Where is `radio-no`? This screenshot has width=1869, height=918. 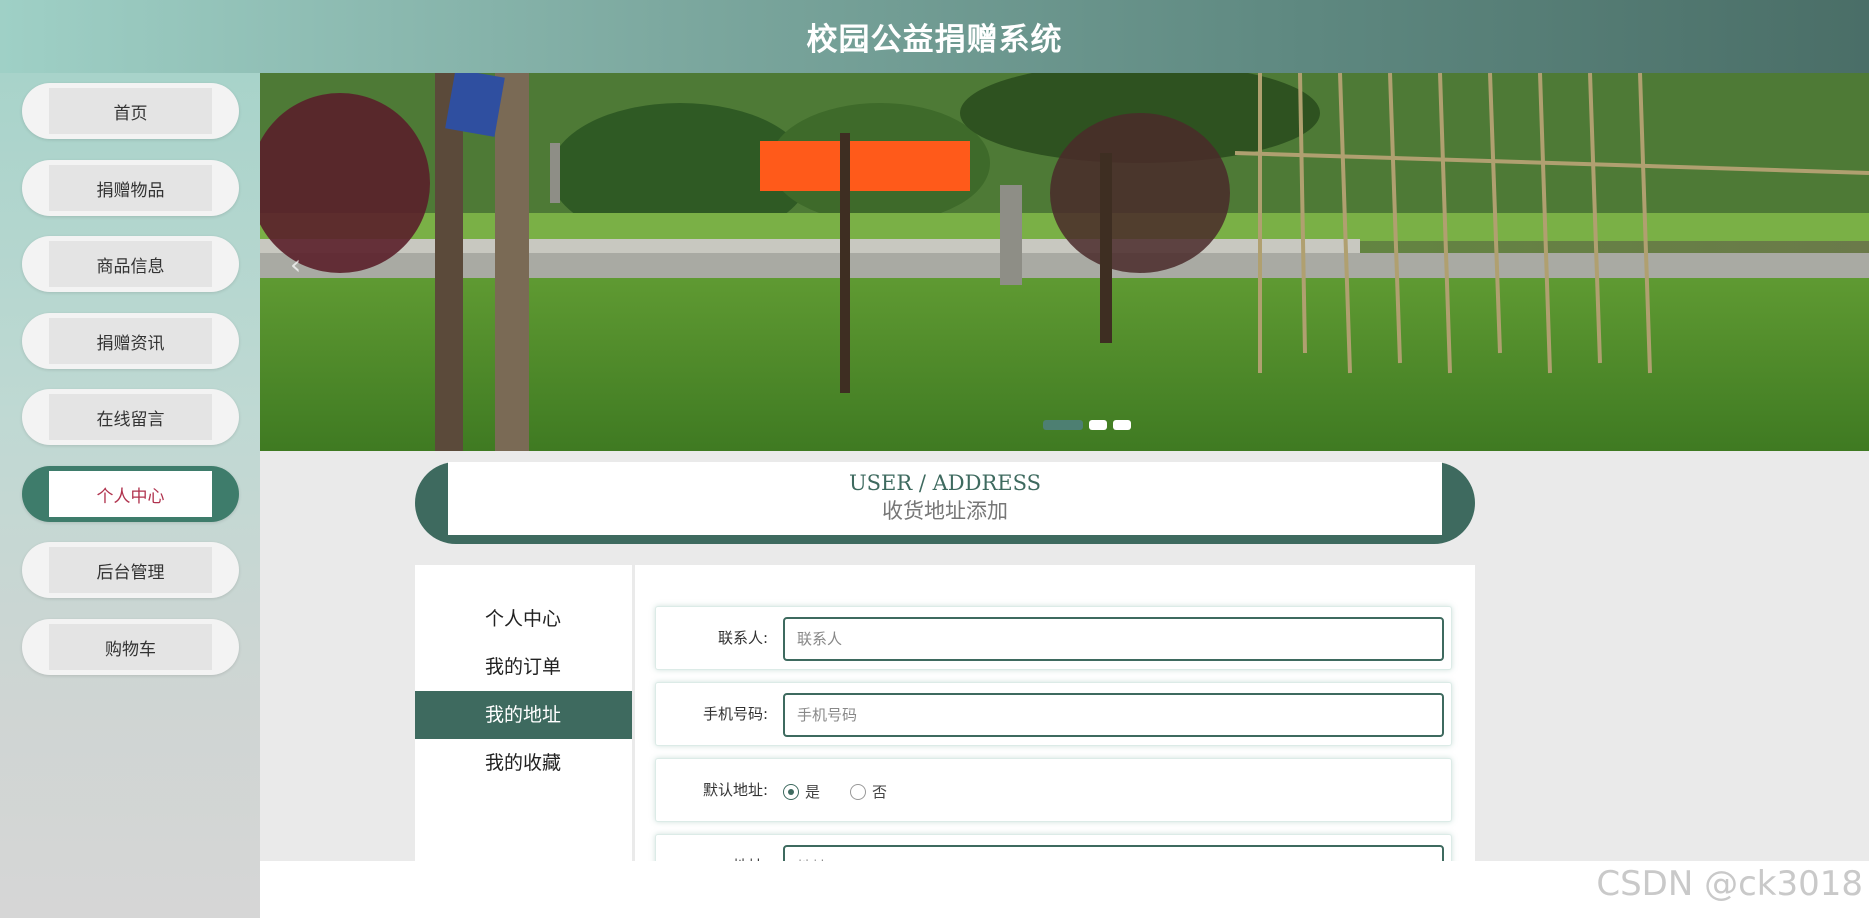 radio-no is located at coordinates (858, 791).